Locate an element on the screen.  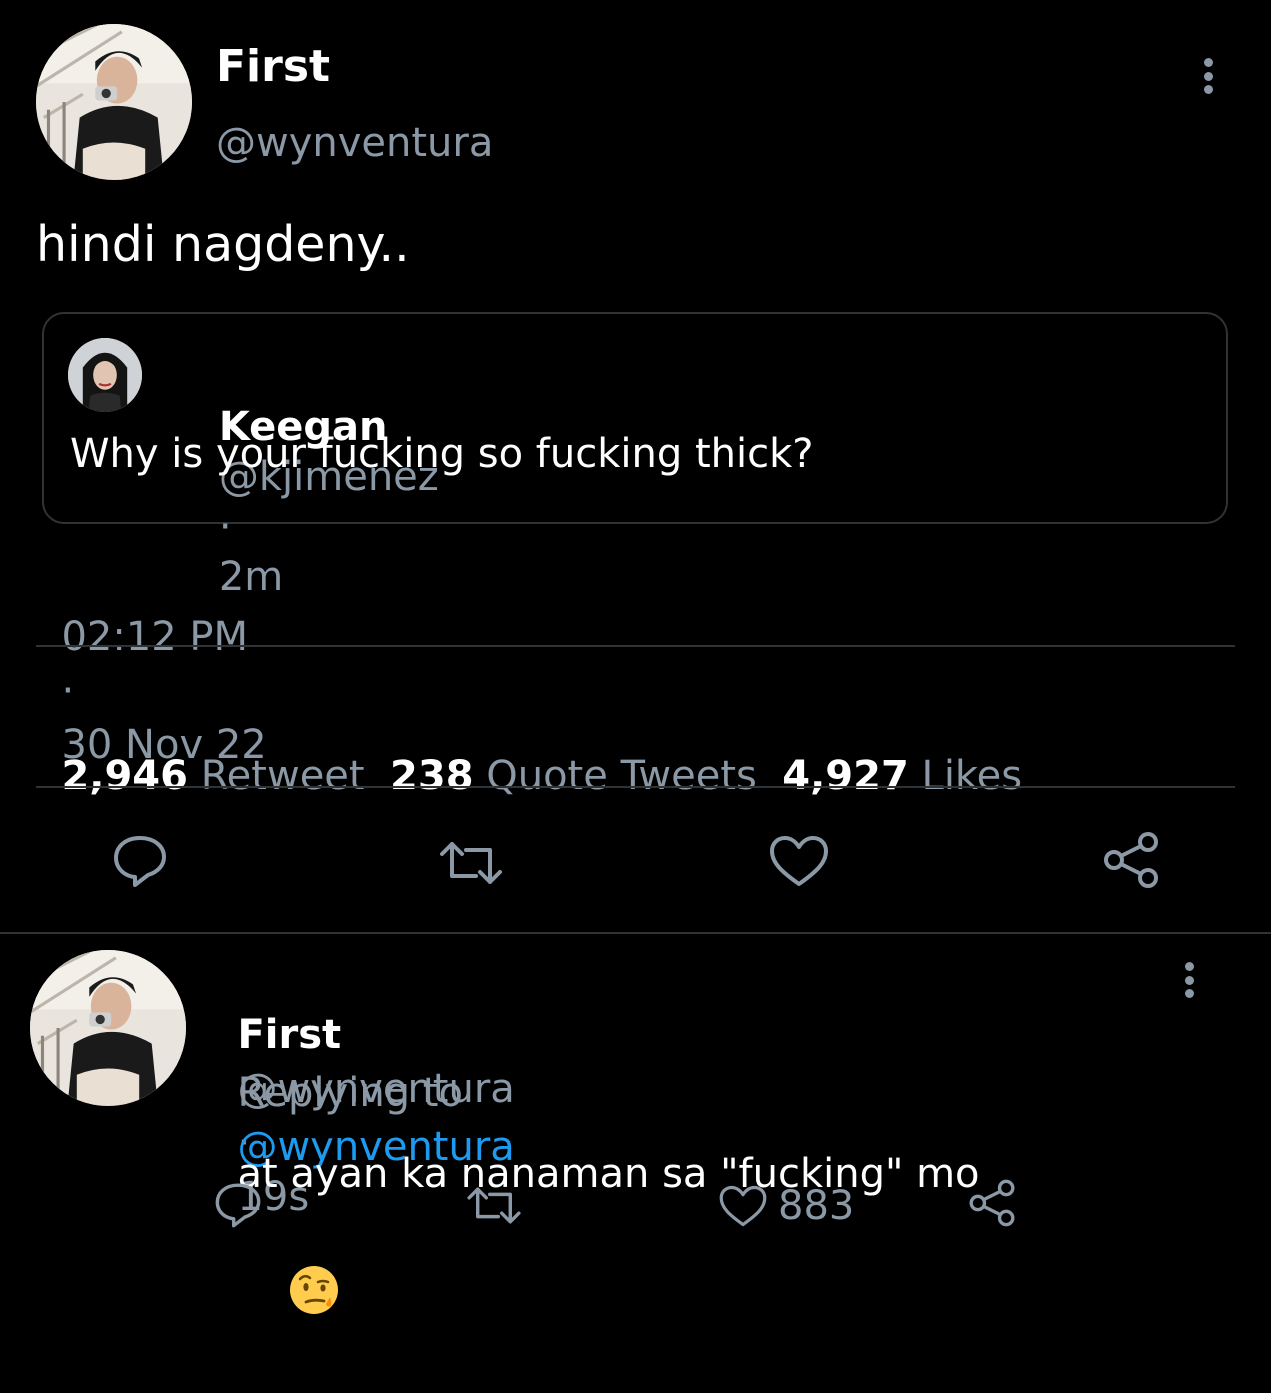
tweet-text: hindi nagdeny.. is located at coordinates (223, 244).